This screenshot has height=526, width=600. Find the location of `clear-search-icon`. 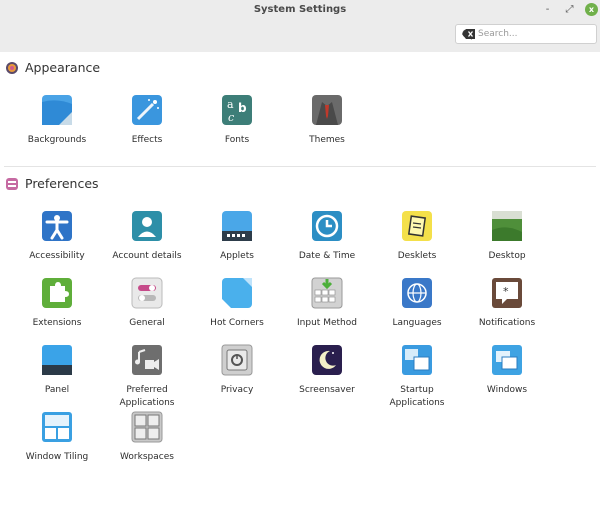

clear-search-icon is located at coordinates (468, 34).